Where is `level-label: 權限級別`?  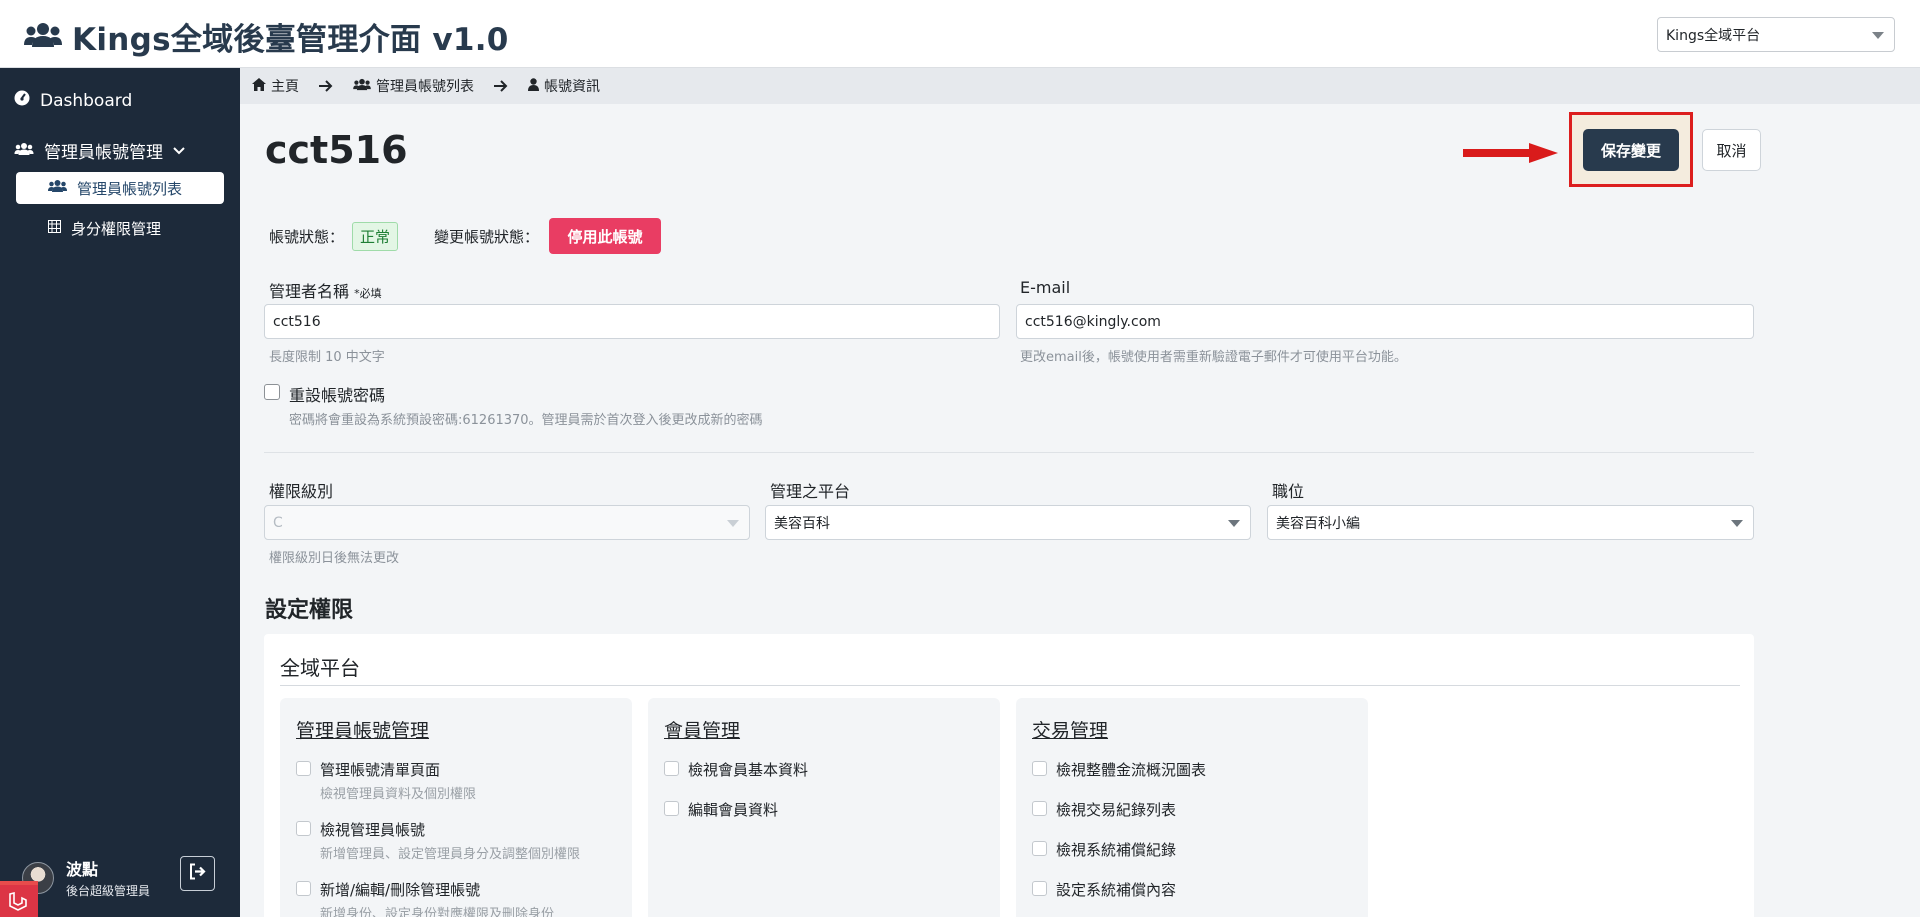 level-label: 權限級別 is located at coordinates (301, 491).